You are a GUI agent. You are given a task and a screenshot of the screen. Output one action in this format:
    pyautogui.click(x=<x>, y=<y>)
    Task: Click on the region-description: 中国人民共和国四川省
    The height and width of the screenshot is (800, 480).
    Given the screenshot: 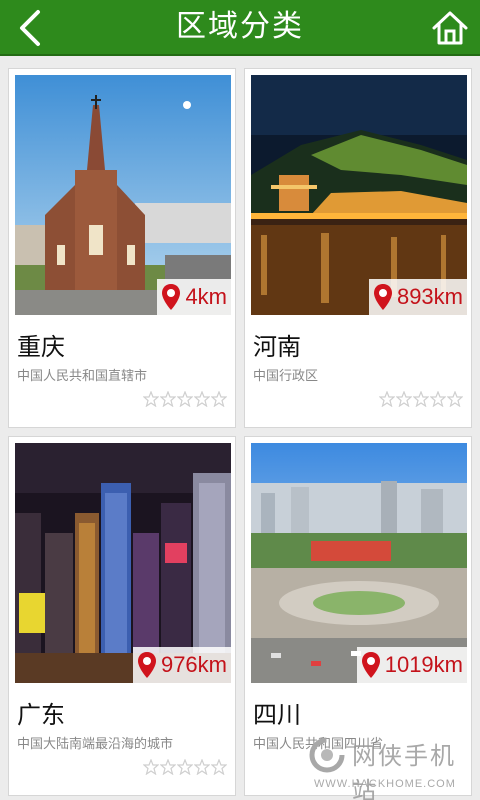 What is the action you would take?
    pyautogui.click(x=318, y=744)
    